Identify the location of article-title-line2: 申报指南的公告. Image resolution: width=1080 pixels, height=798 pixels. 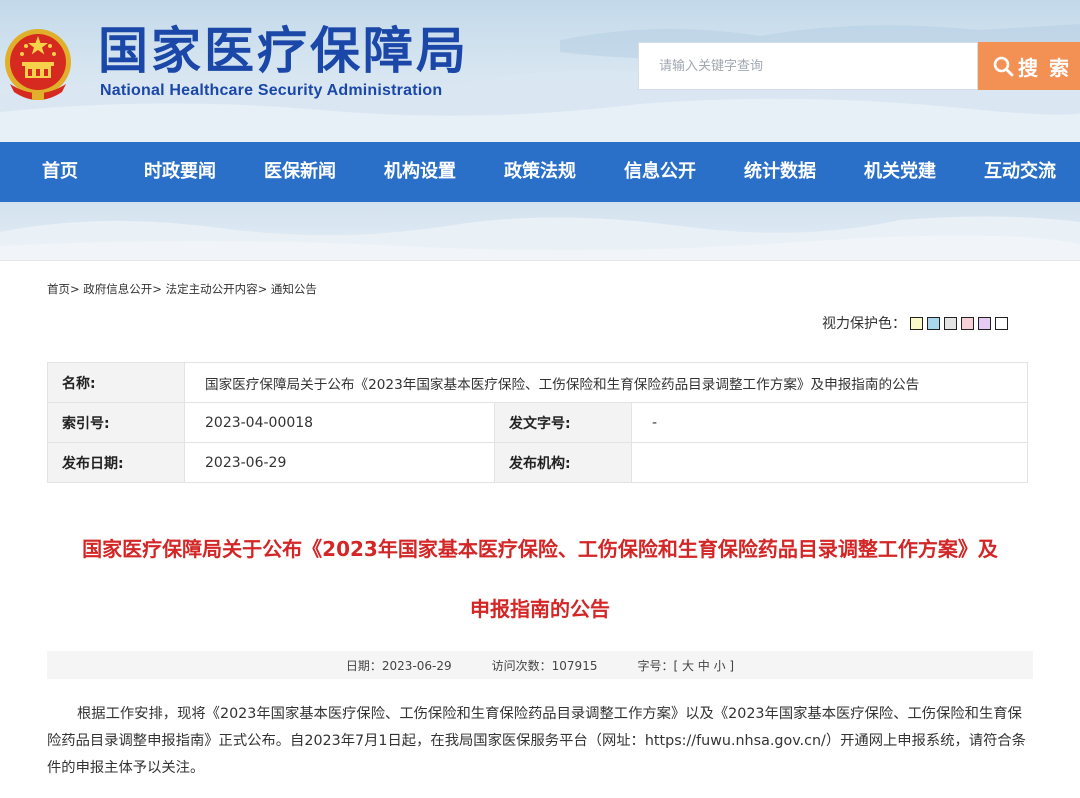
(540, 609).